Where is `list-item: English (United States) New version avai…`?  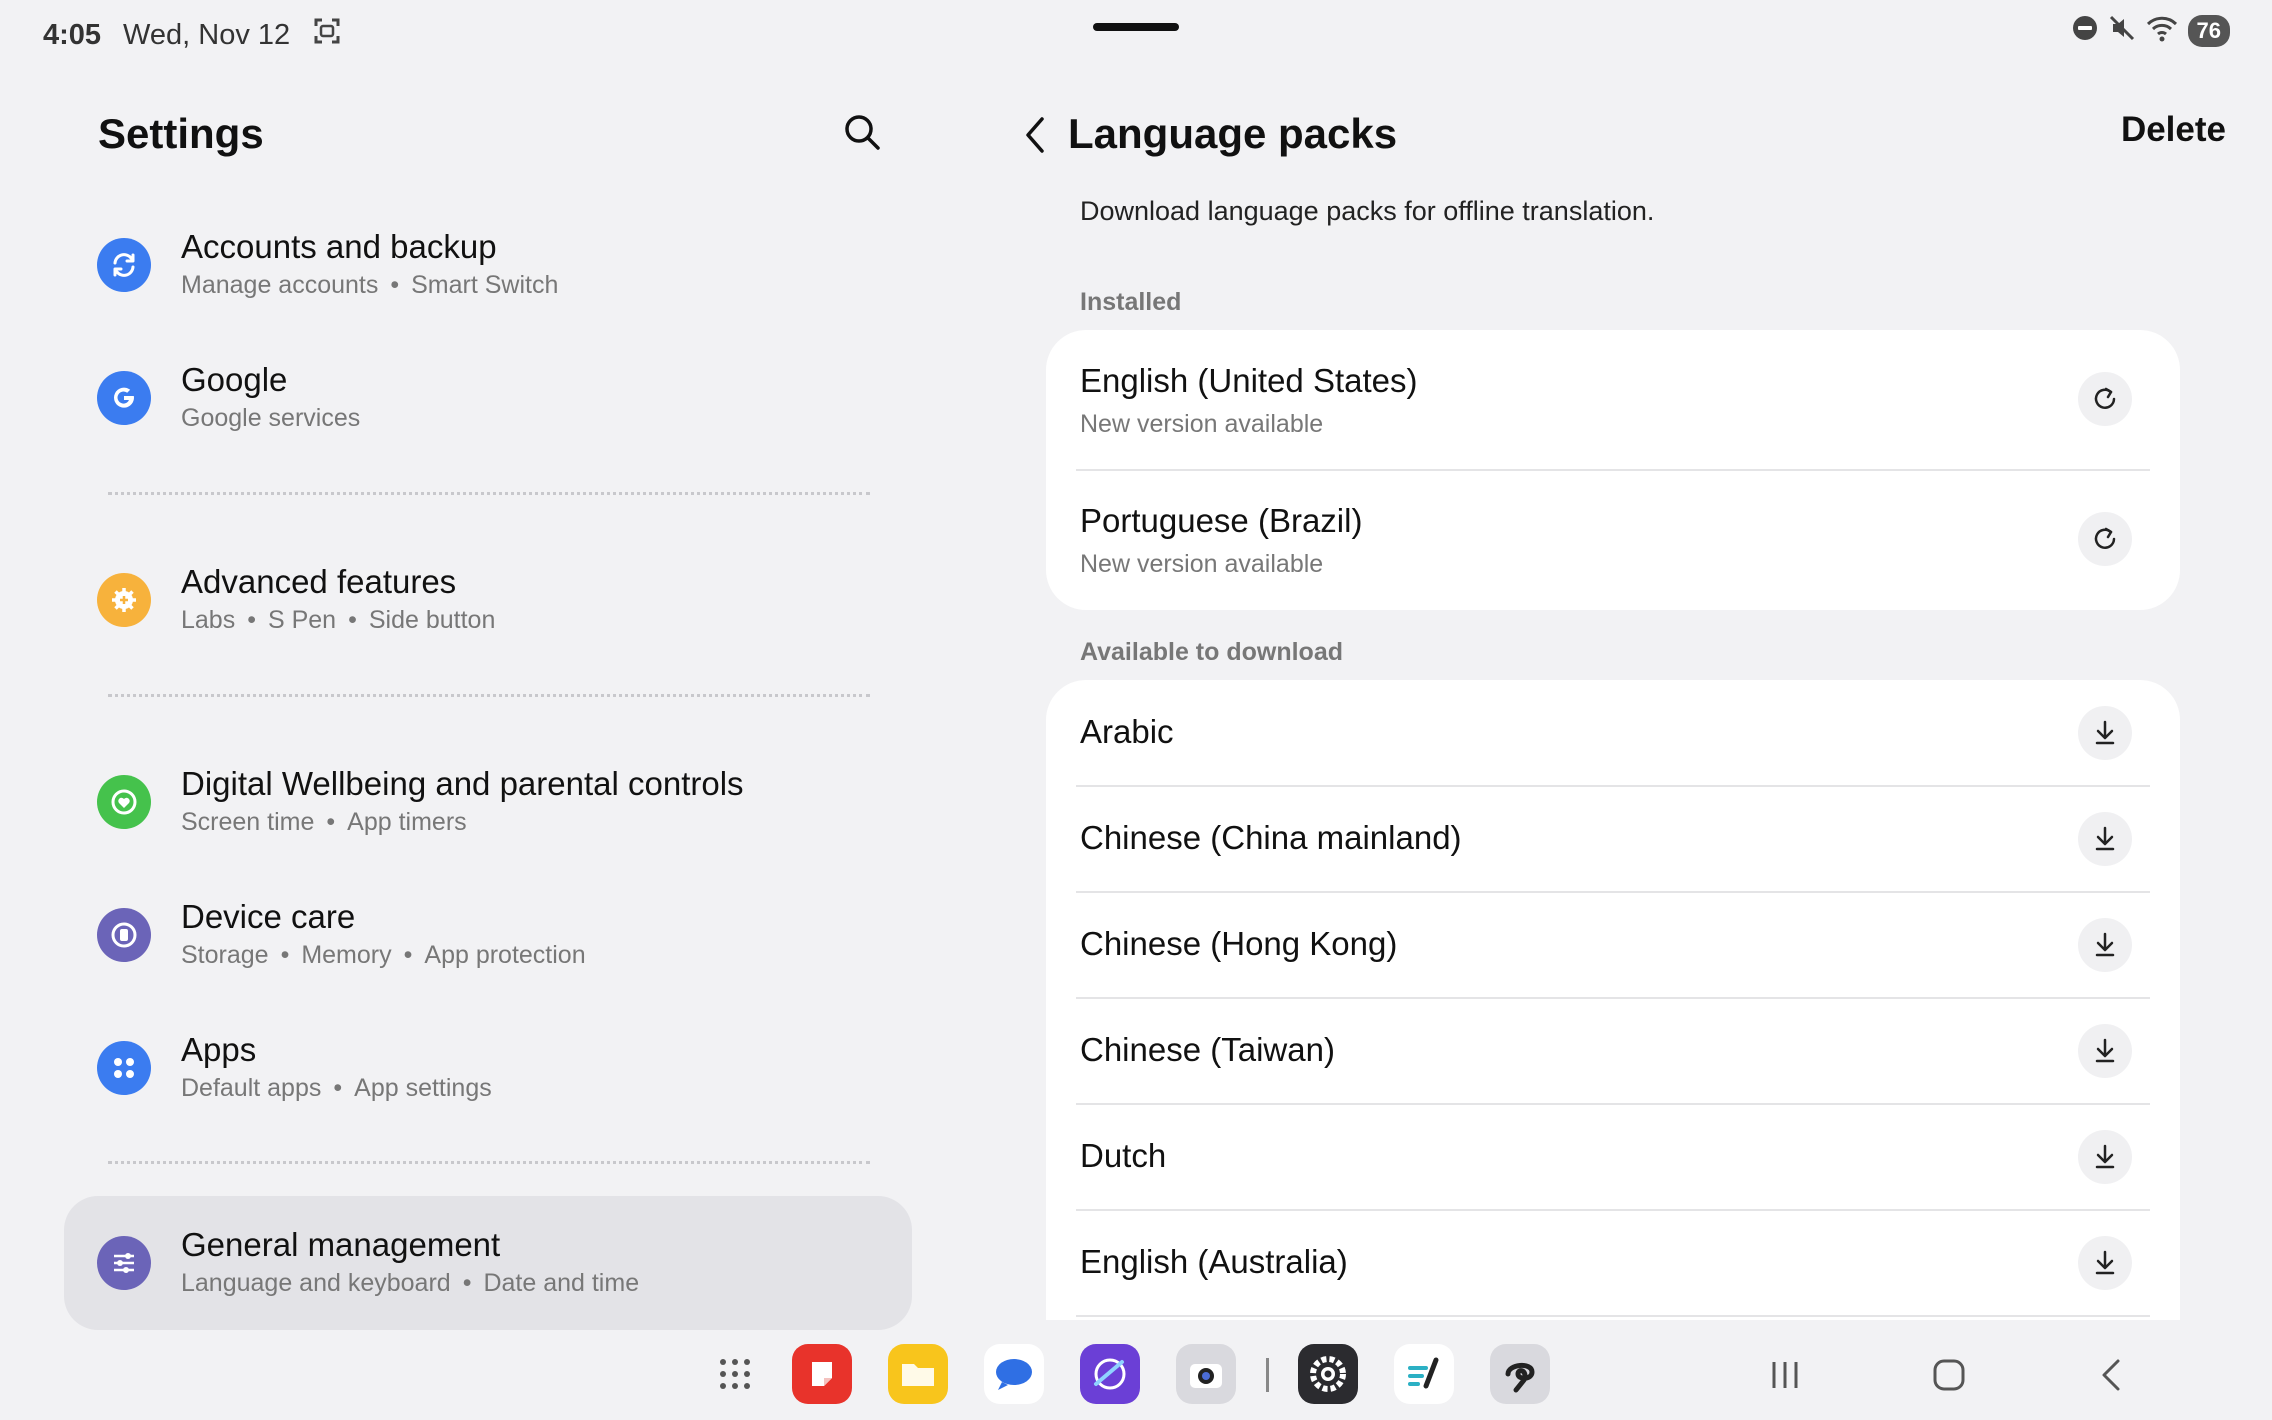 list-item: English (United States) New version avai… is located at coordinates (1613, 400).